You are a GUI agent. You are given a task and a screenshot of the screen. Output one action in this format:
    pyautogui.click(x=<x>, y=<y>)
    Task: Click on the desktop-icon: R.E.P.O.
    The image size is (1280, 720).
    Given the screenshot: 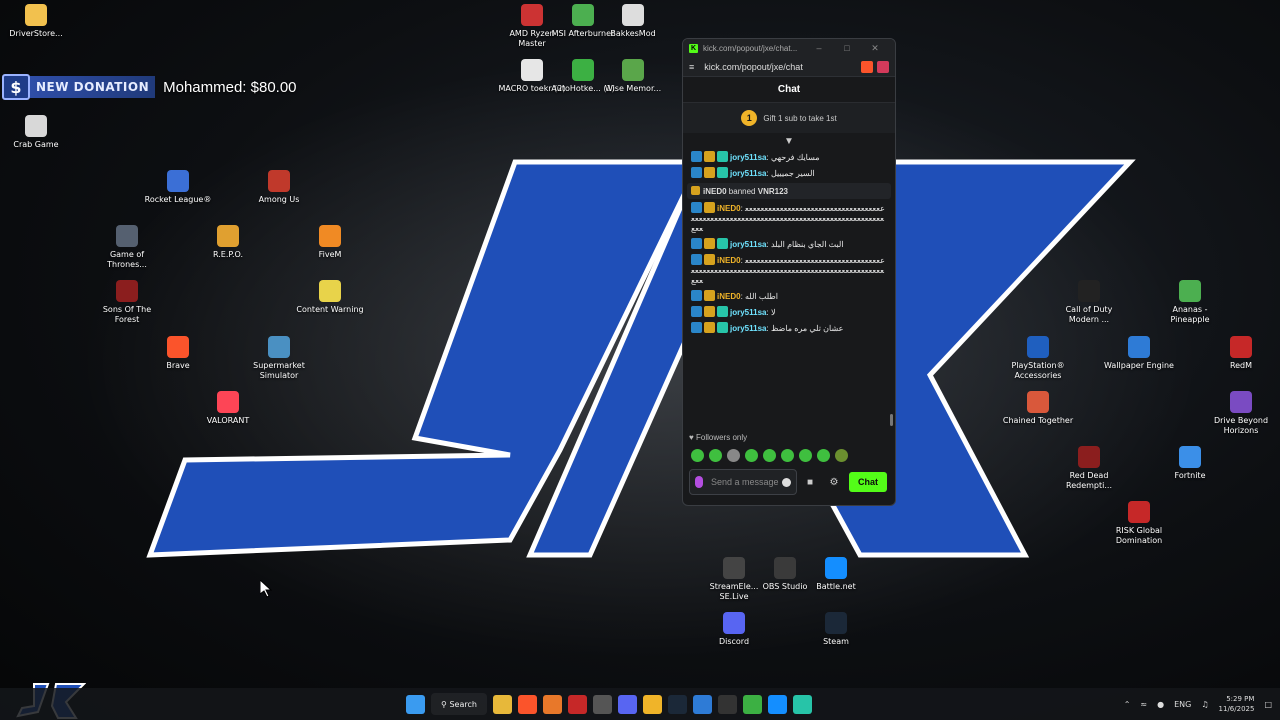 What is the action you would take?
    pyautogui.click(x=228, y=242)
    